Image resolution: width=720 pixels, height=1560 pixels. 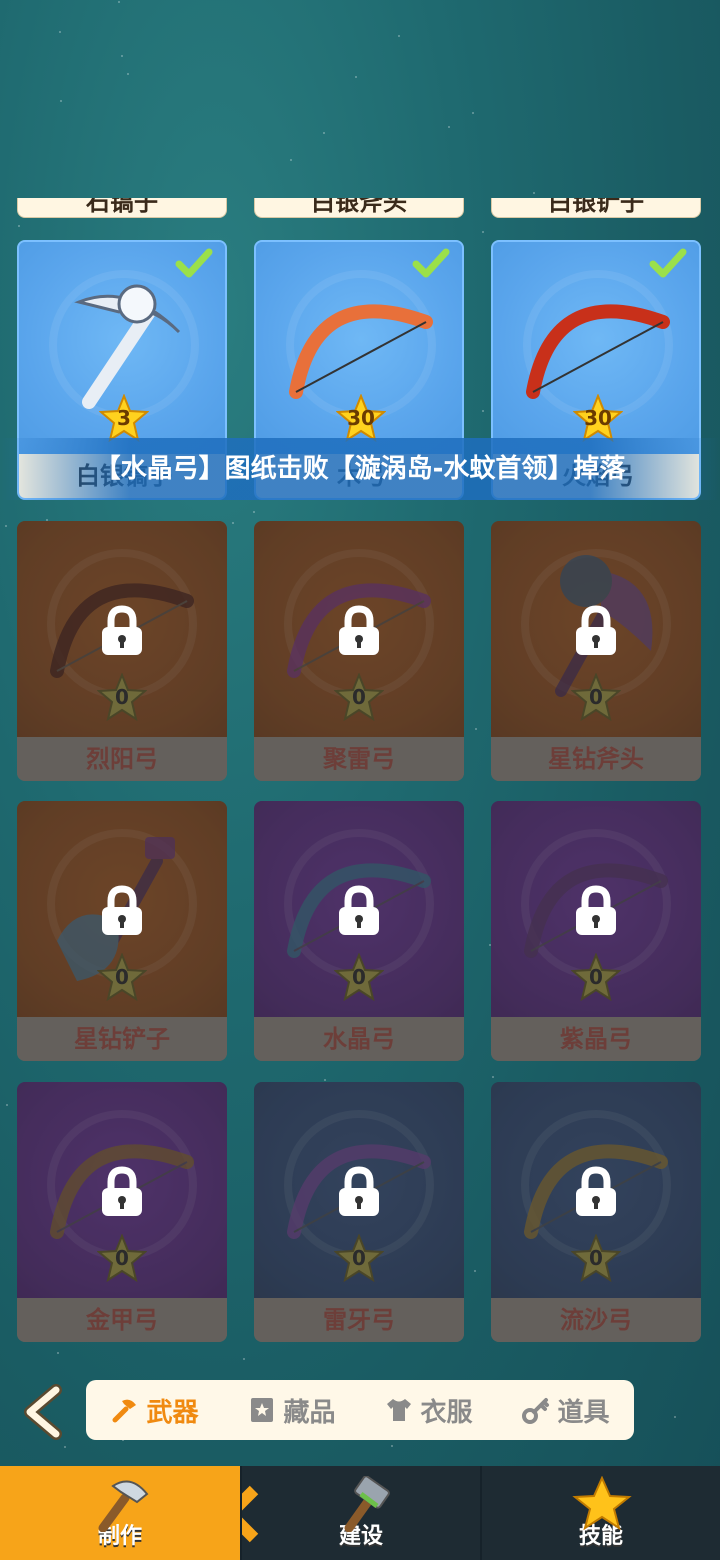 I want to click on skill-star-icon, so click(x=602, y=1503).